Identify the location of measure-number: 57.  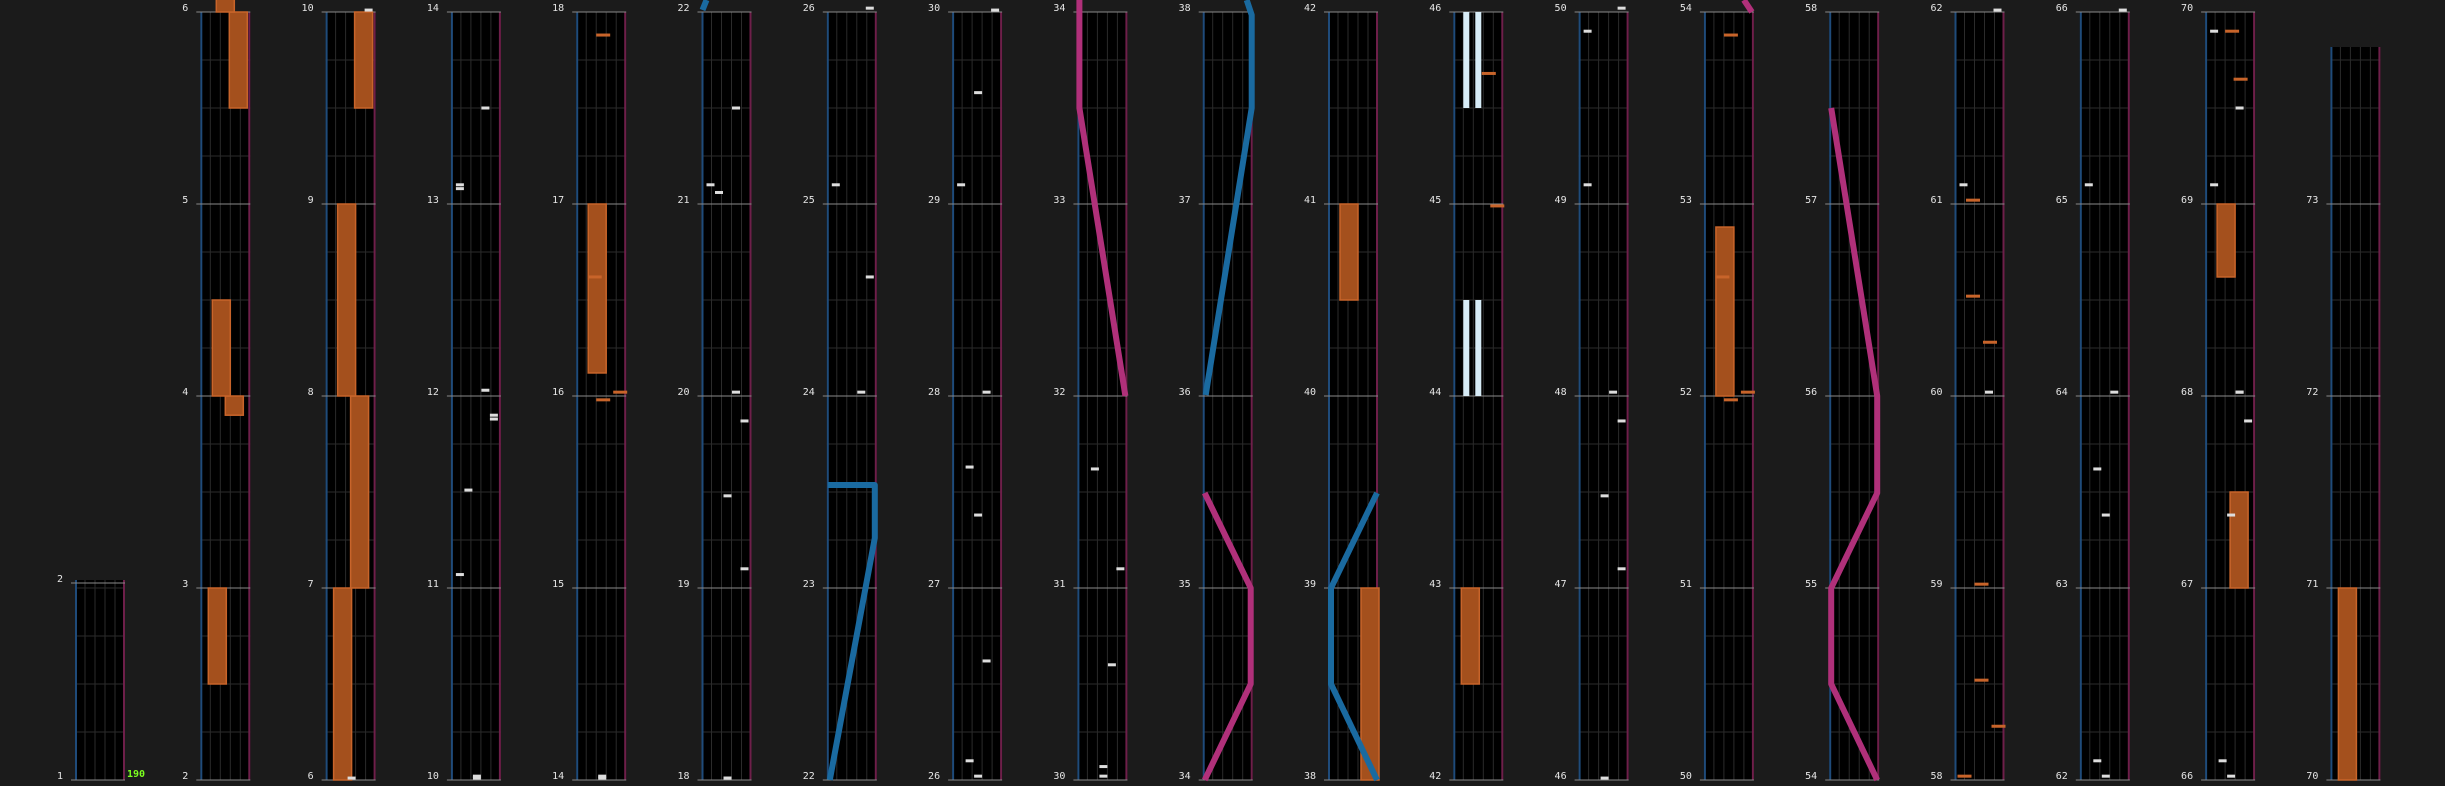
(1811, 200).